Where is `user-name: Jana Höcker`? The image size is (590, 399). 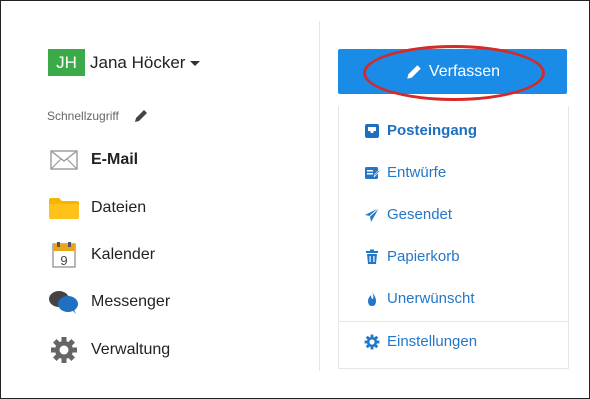
user-name: Jana Höcker is located at coordinates (138, 62).